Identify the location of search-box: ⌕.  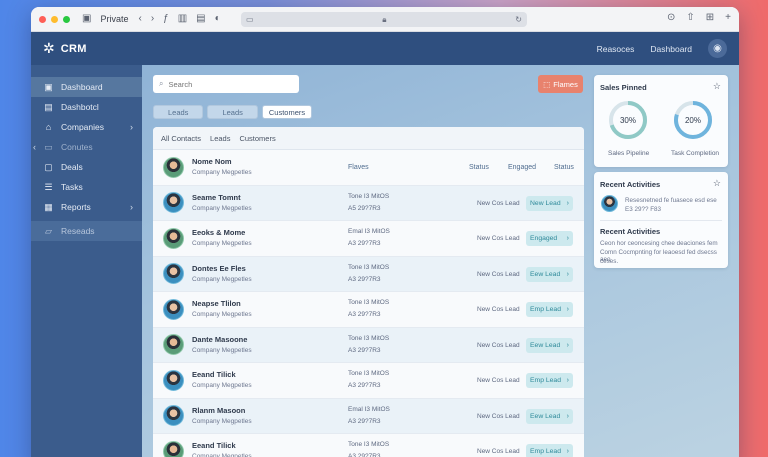
(226, 84).